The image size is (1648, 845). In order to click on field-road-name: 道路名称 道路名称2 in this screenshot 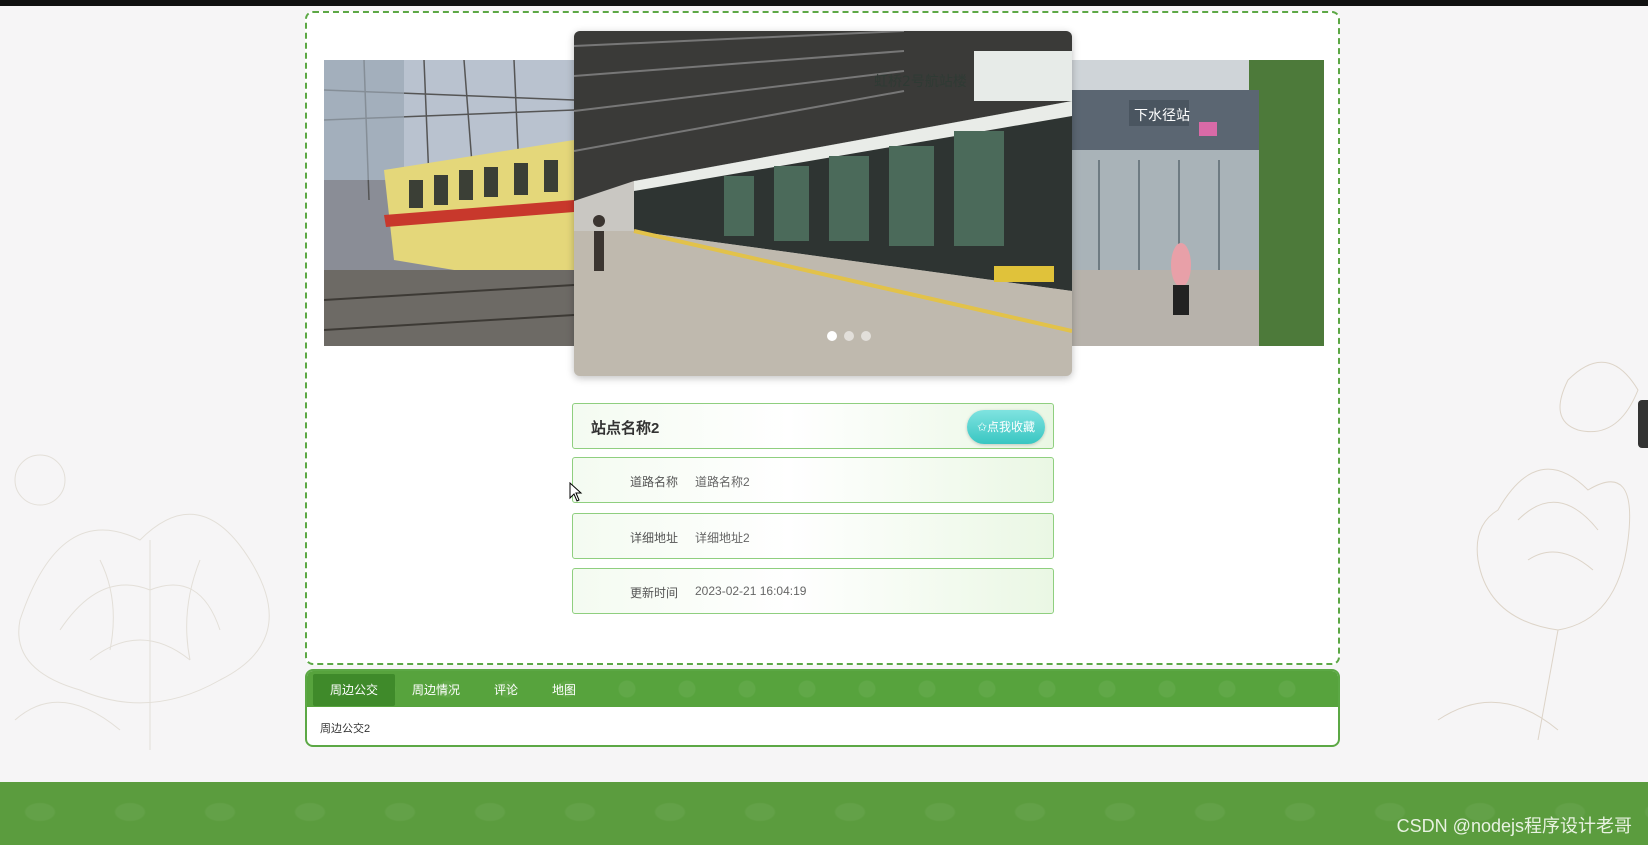, I will do `click(813, 480)`.